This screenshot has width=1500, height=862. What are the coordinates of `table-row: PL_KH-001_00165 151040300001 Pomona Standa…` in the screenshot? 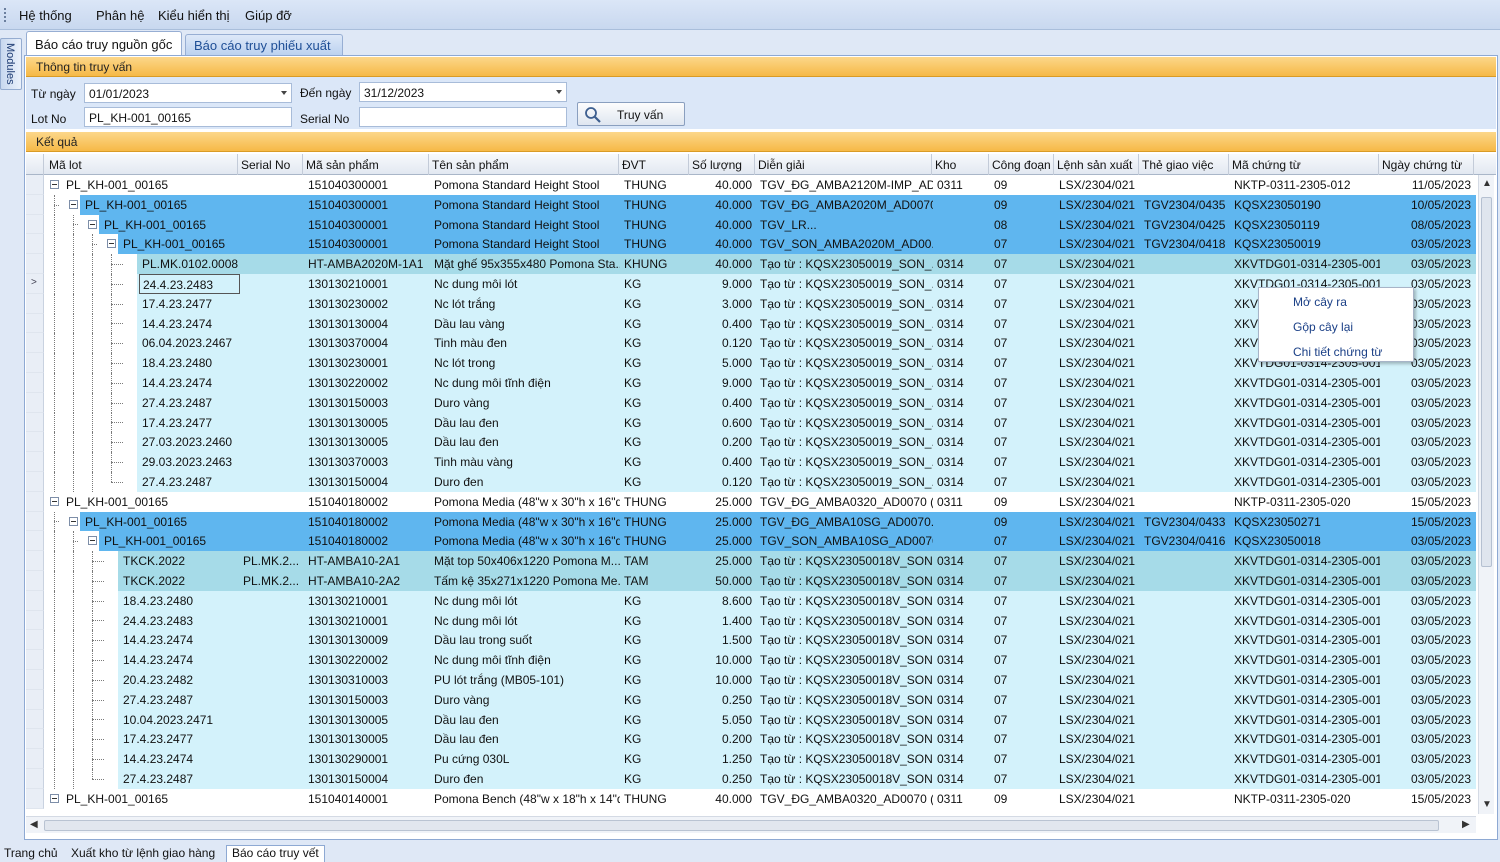 It's located at (751, 224).